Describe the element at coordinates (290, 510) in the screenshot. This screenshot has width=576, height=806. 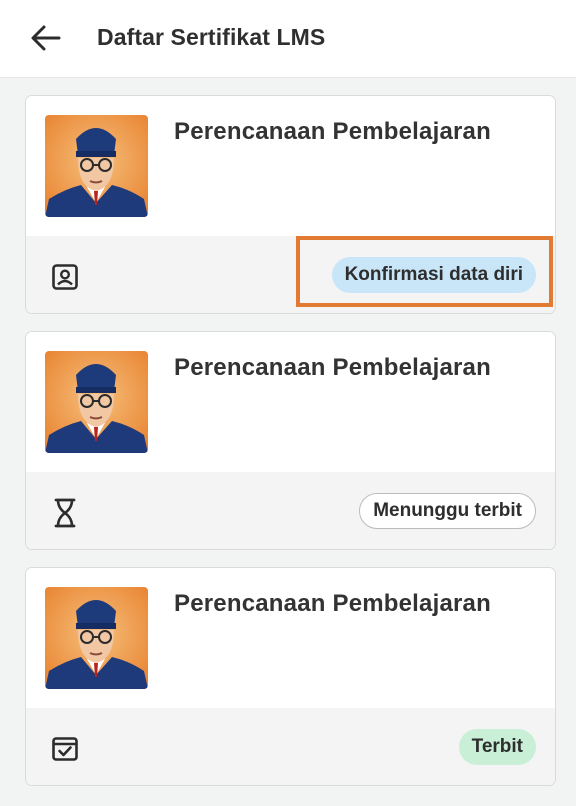
I see `certificate-card-footer: Menunggu terbit` at that location.